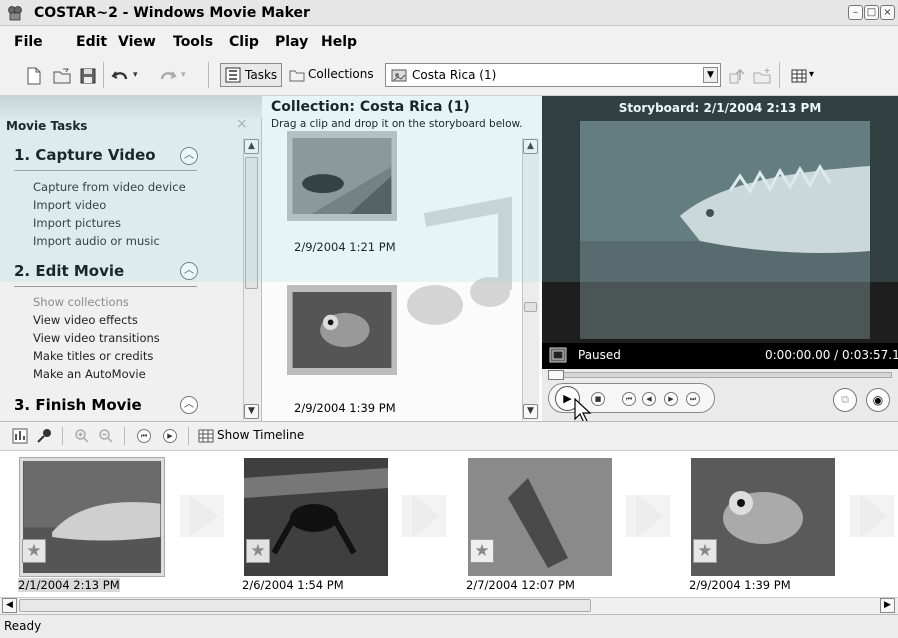 The height and width of the screenshot is (638, 898). What do you see at coordinates (800, 76) in the screenshot?
I see `views-icon` at bounding box center [800, 76].